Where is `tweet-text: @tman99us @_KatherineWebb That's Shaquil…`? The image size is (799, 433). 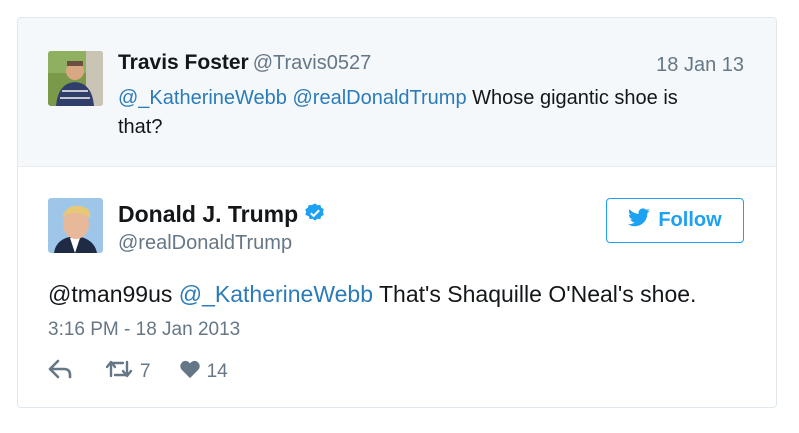 tweet-text: @tman99us @_KatherineWebb That's Shaquil… is located at coordinates (372, 294).